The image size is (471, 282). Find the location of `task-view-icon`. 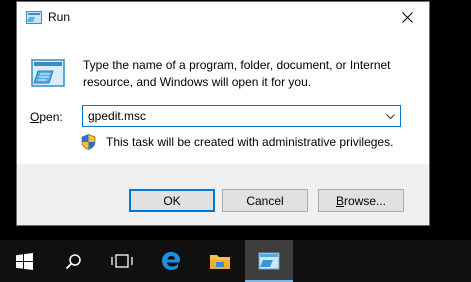

task-view-icon is located at coordinates (122, 261).